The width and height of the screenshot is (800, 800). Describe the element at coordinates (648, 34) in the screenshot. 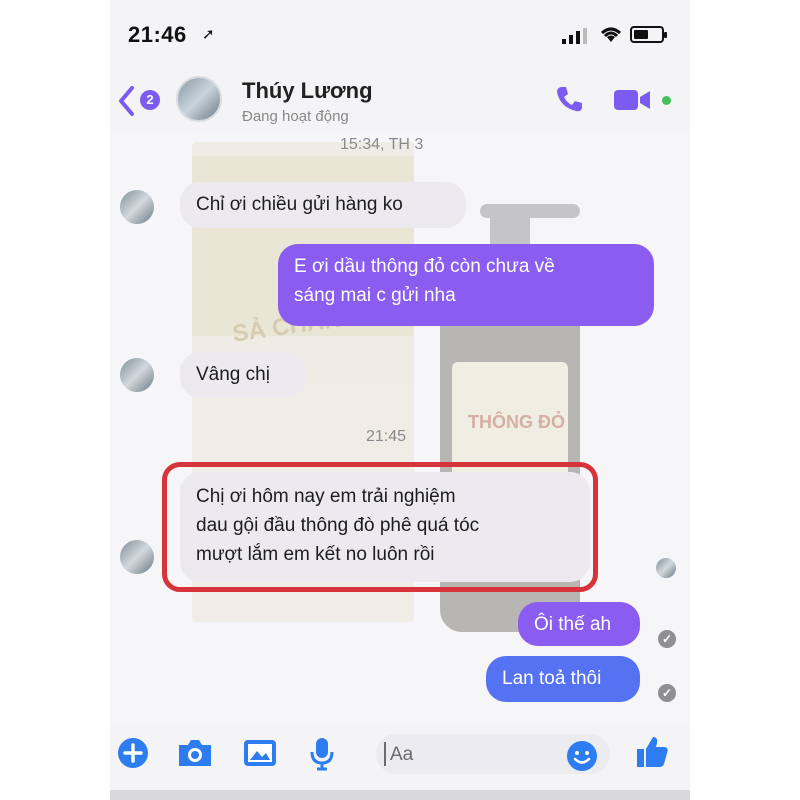

I see `battery-icon` at that location.